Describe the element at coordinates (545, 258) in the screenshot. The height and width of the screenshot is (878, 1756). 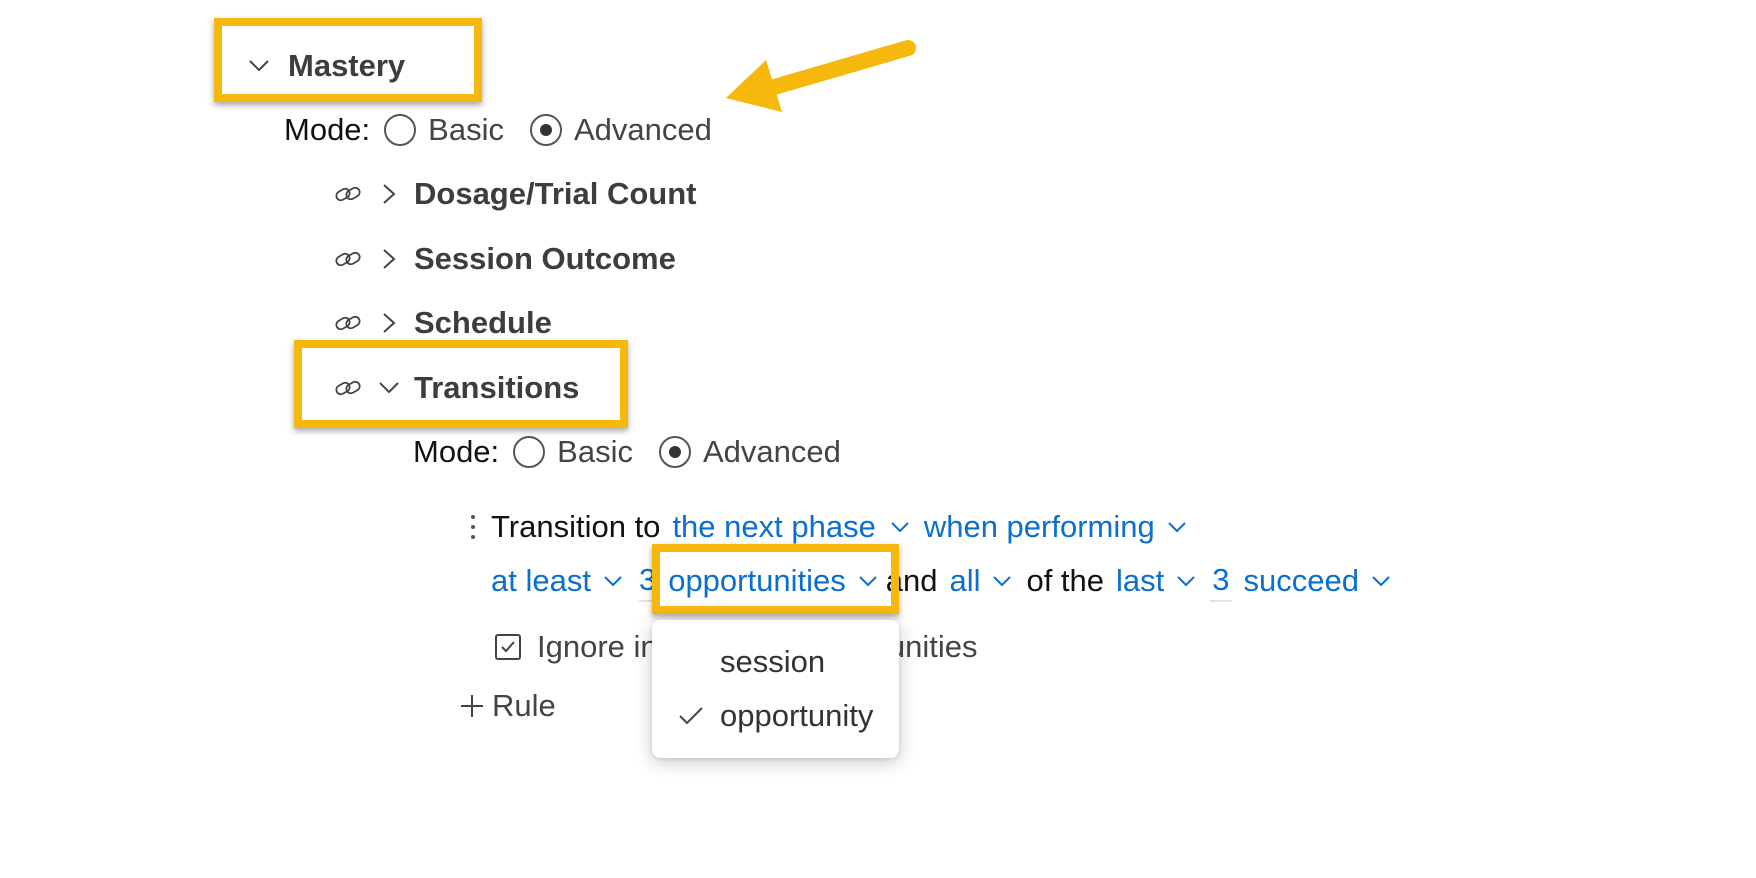
I see `section-title: Session Outcome` at that location.